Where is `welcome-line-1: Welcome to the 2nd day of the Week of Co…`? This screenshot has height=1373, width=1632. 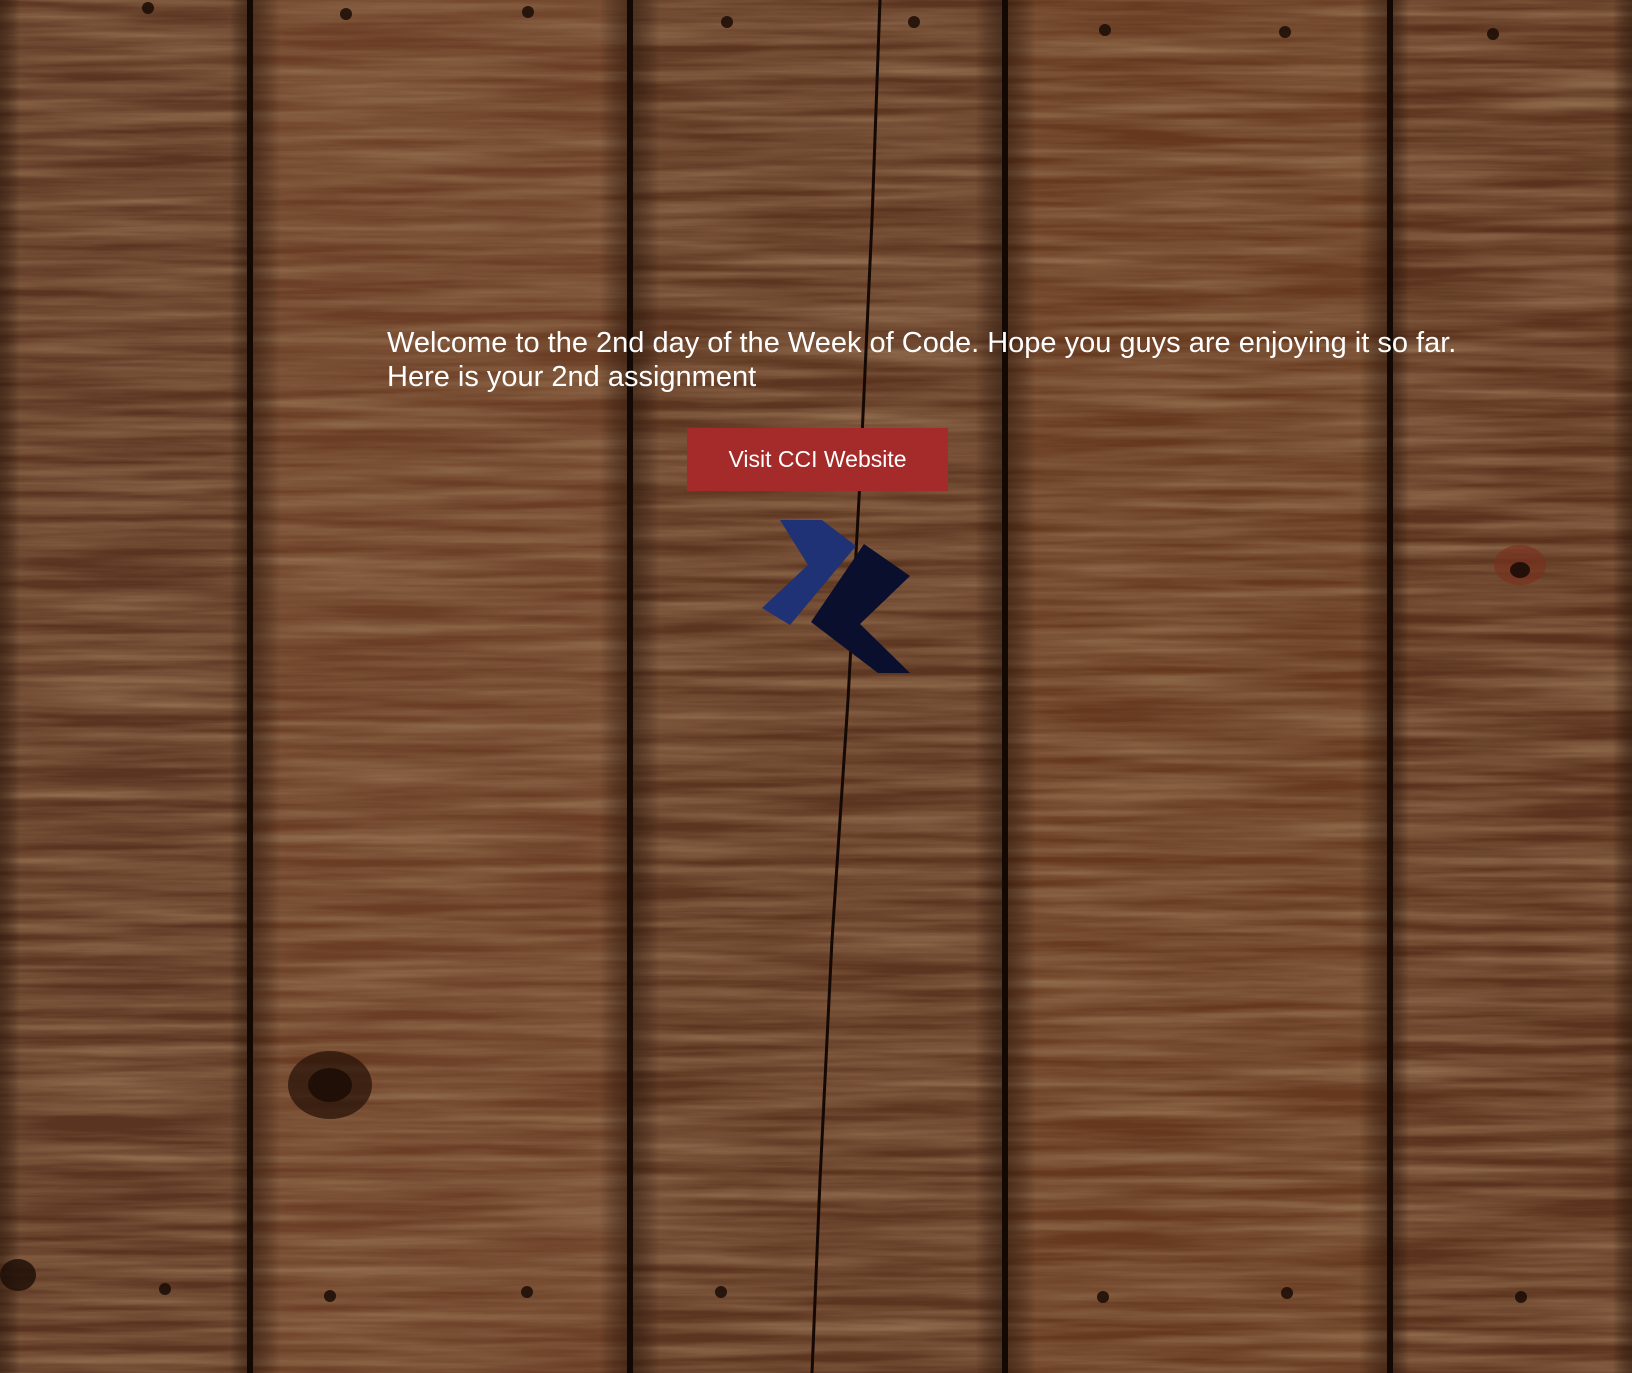
welcome-line-1: Welcome to the 2nd day of the Week of Co… is located at coordinates (922, 343).